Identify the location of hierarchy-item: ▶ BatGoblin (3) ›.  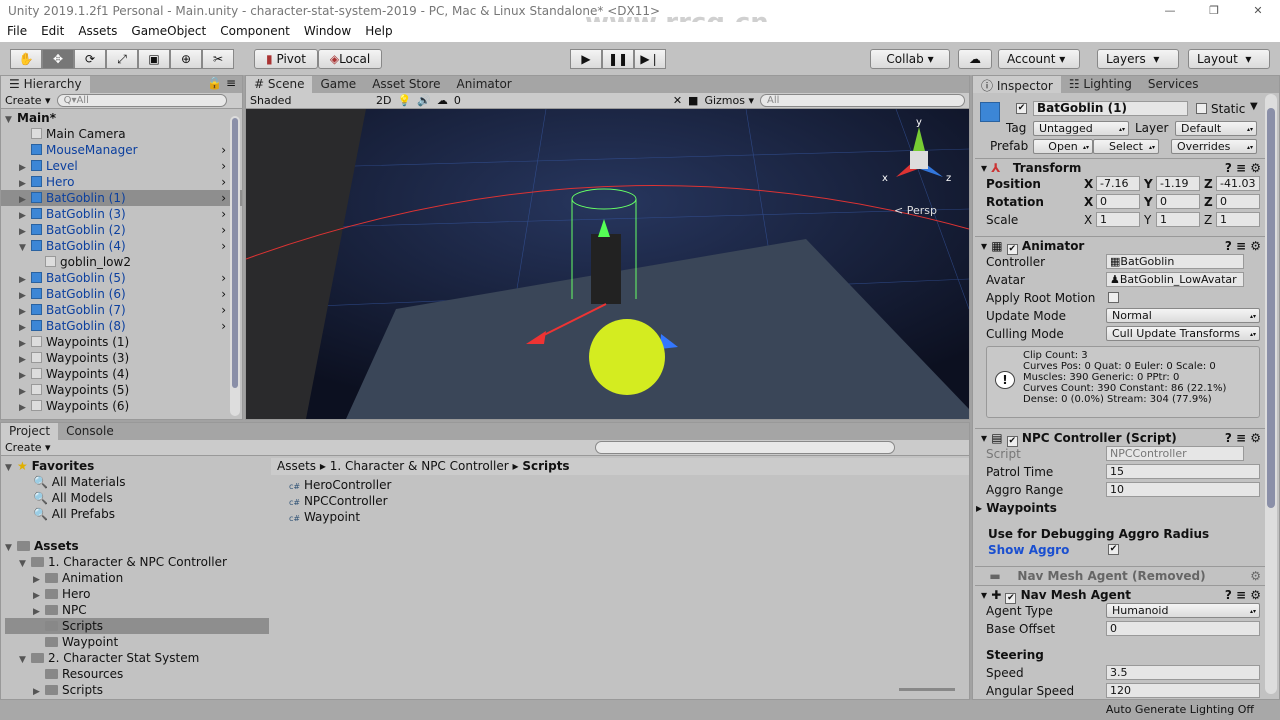
(121, 214).